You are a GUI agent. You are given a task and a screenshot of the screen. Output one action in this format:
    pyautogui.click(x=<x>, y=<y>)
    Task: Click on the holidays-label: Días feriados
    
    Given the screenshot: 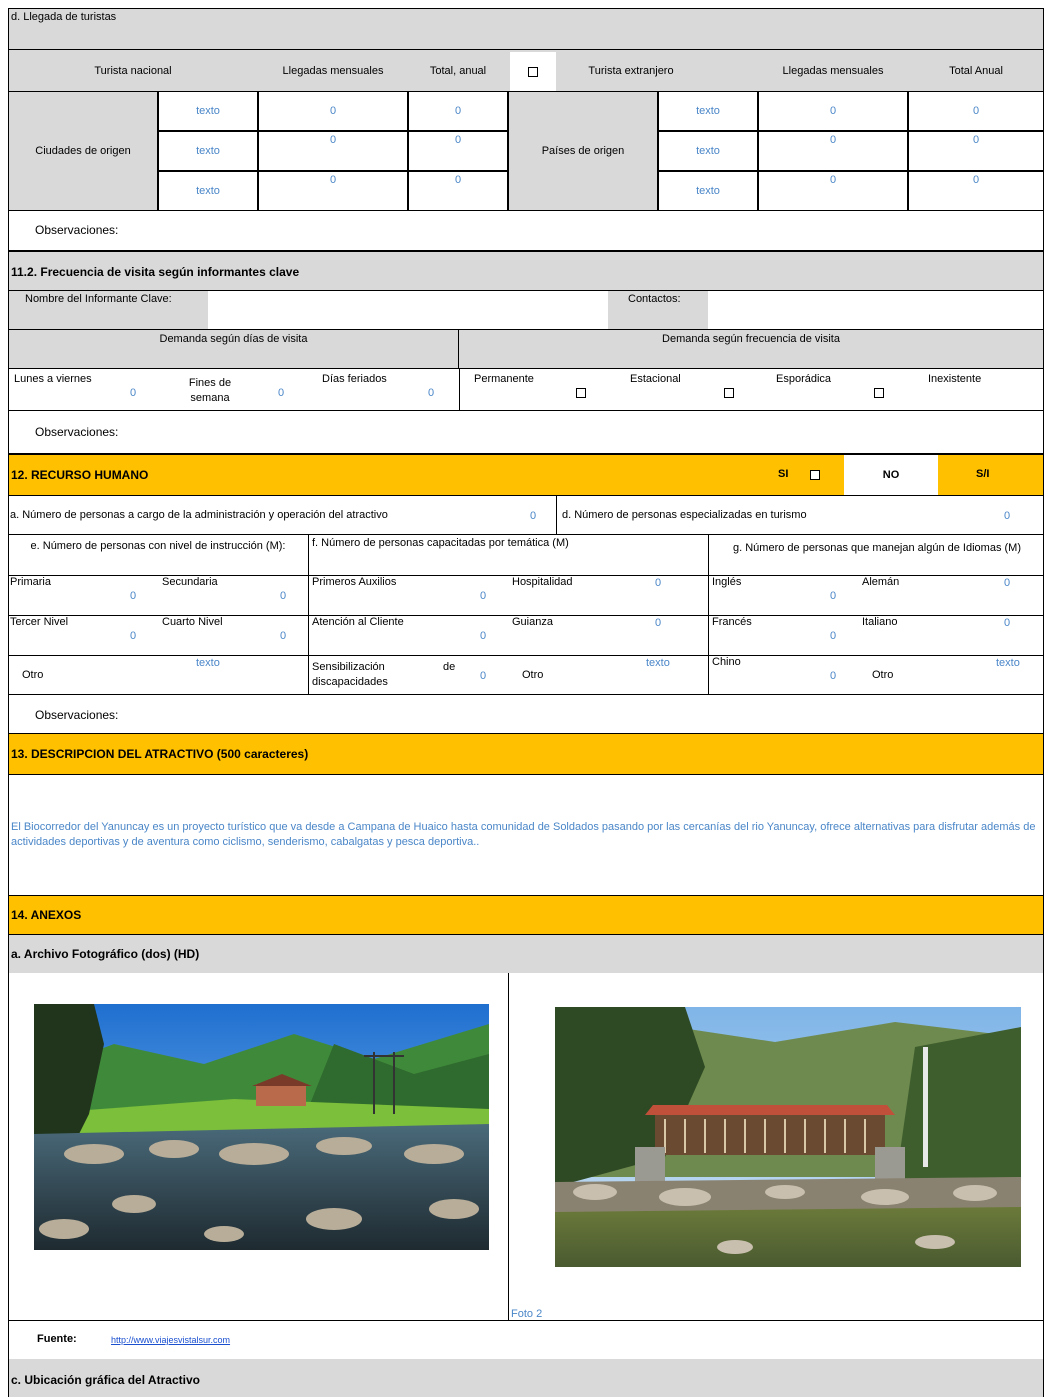 What is the action you would take?
    pyautogui.click(x=354, y=379)
    